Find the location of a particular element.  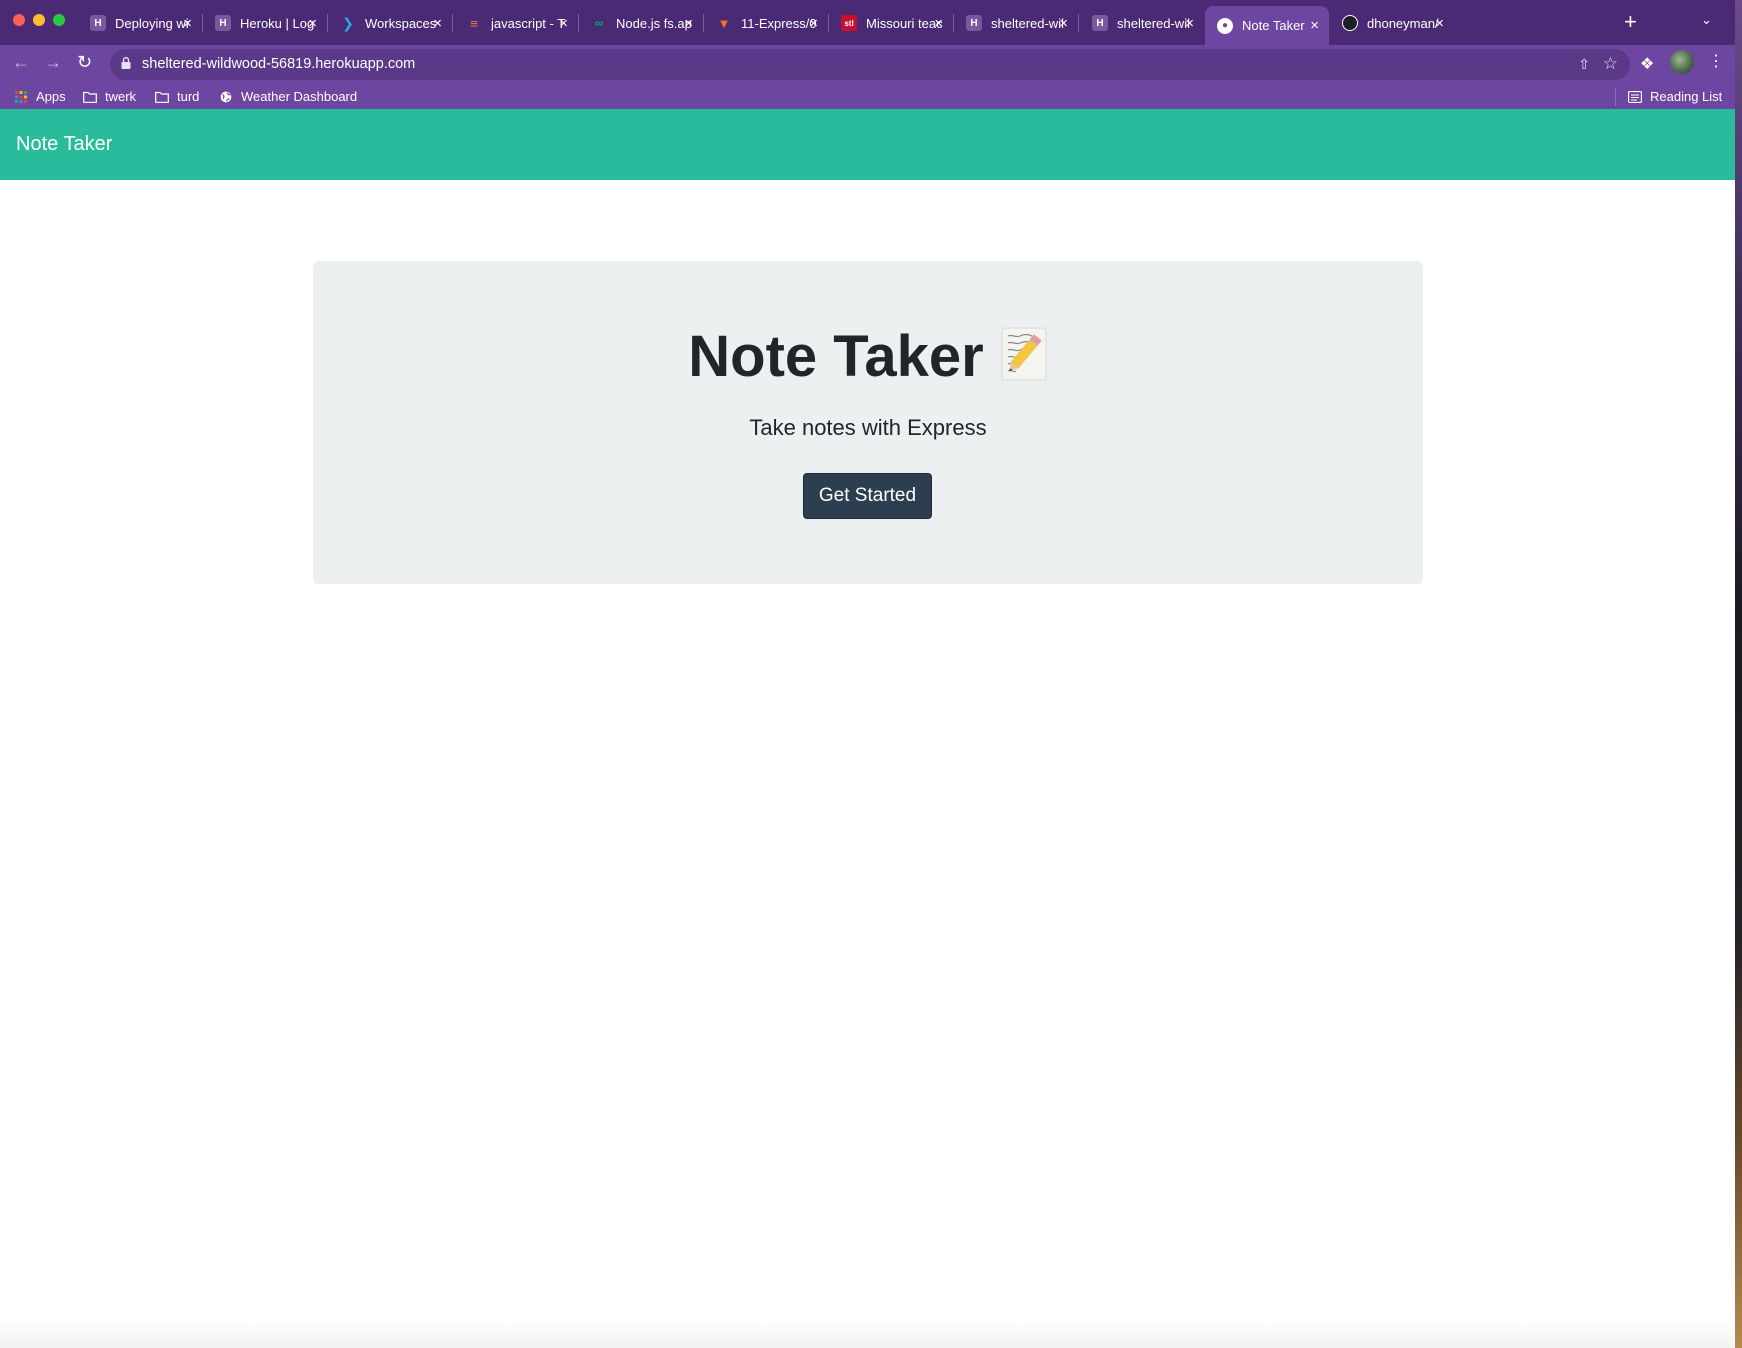

tab: ≡ javascript - T × is located at coordinates (516, 23).